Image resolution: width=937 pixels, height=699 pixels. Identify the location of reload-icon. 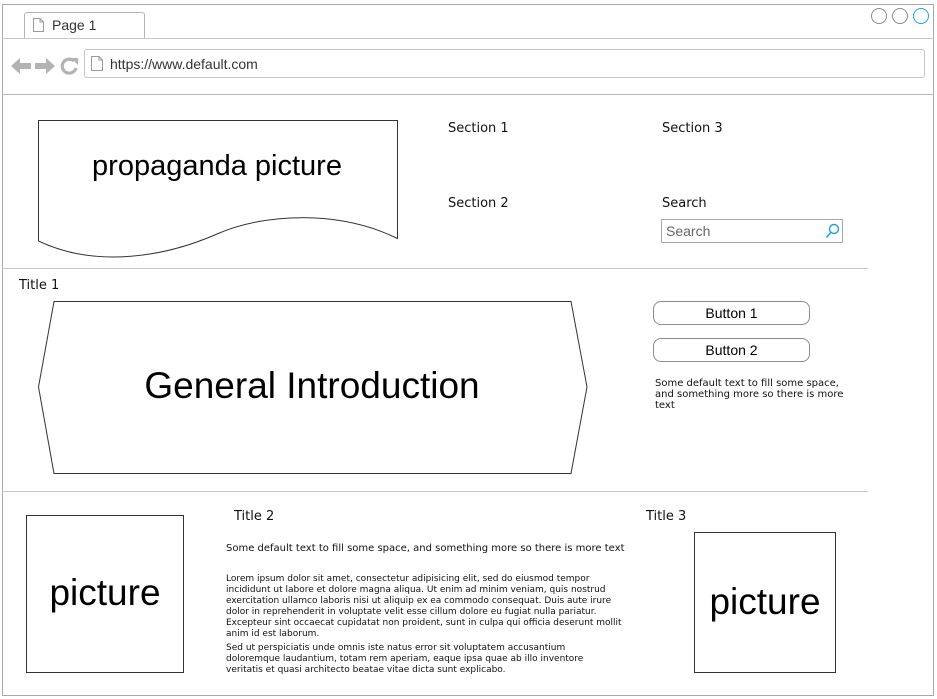
(69, 66).